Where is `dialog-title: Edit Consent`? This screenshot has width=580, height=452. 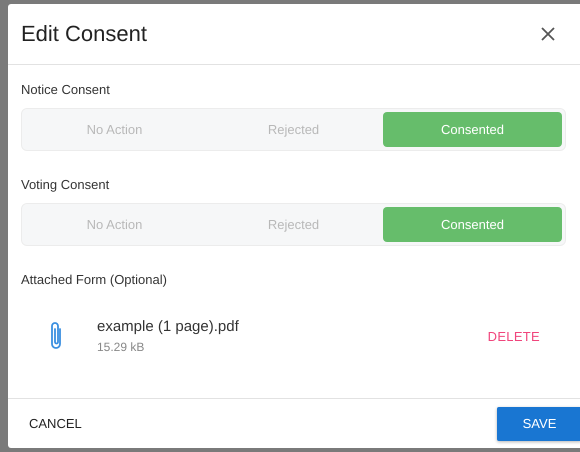 dialog-title: Edit Consent is located at coordinates (84, 34).